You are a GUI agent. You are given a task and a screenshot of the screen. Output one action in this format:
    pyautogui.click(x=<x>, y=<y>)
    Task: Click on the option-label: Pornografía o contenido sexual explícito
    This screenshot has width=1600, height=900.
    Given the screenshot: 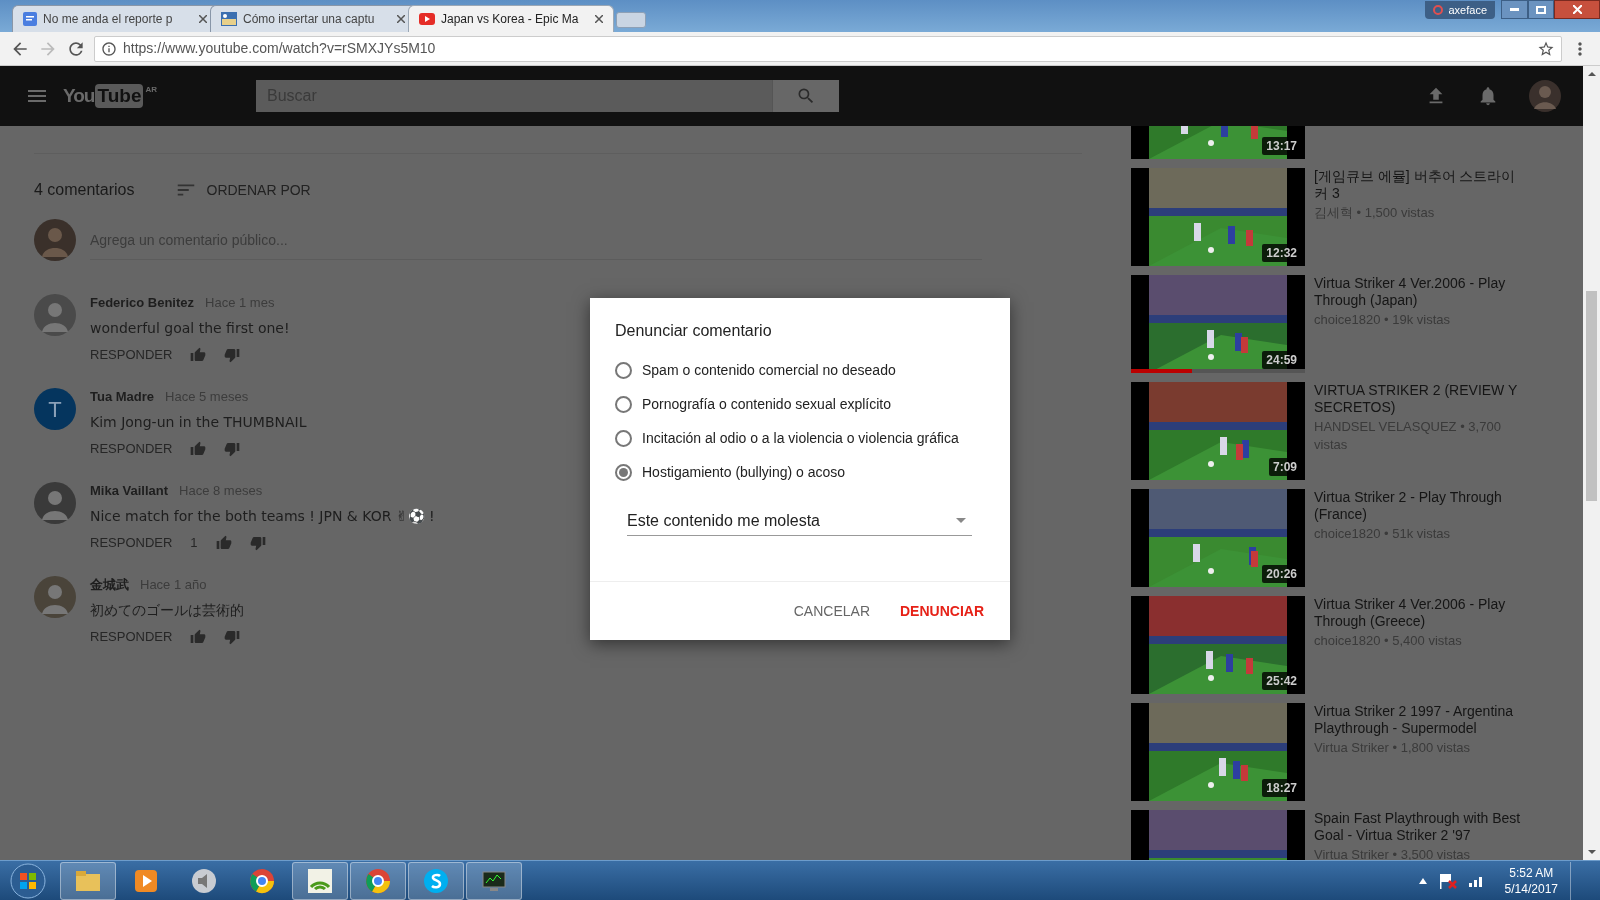 What is the action you would take?
    pyautogui.click(x=767, y=404)
    